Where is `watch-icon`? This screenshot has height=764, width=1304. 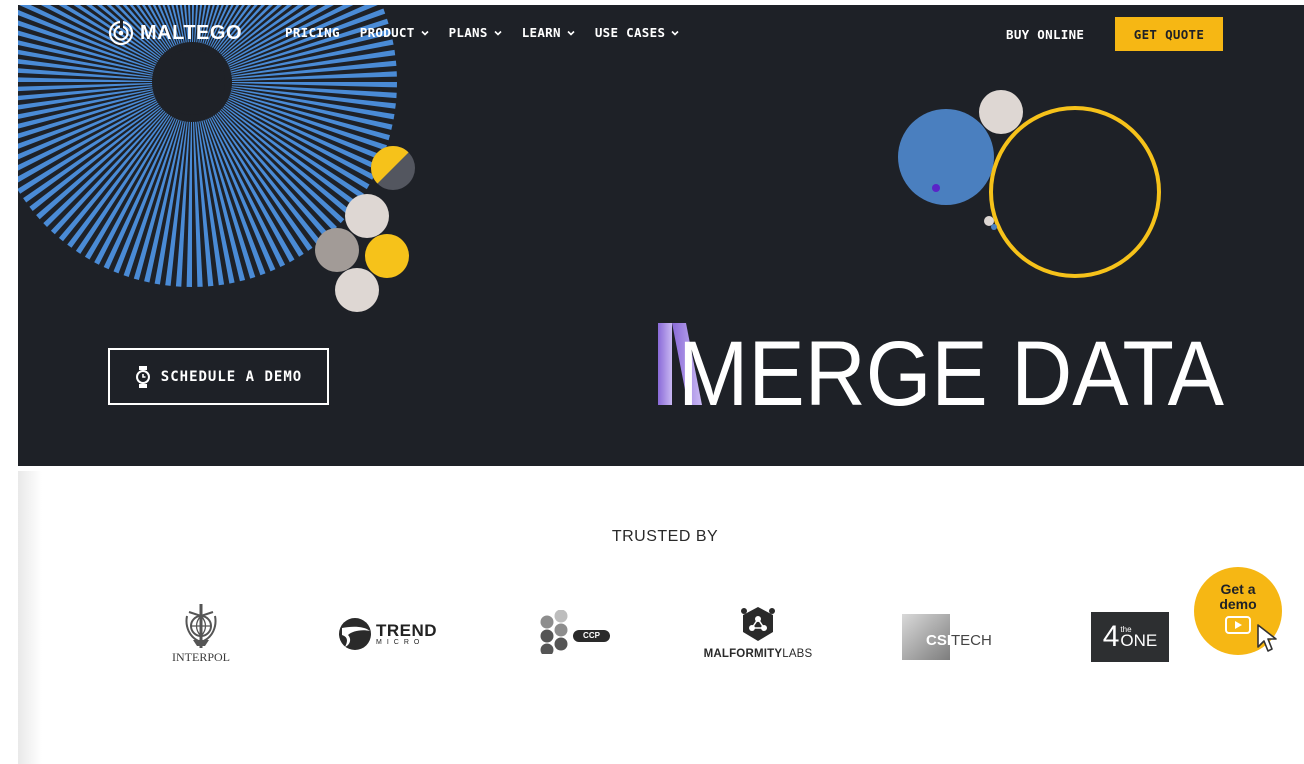 watch-icon is located at coordinates (142, 376).